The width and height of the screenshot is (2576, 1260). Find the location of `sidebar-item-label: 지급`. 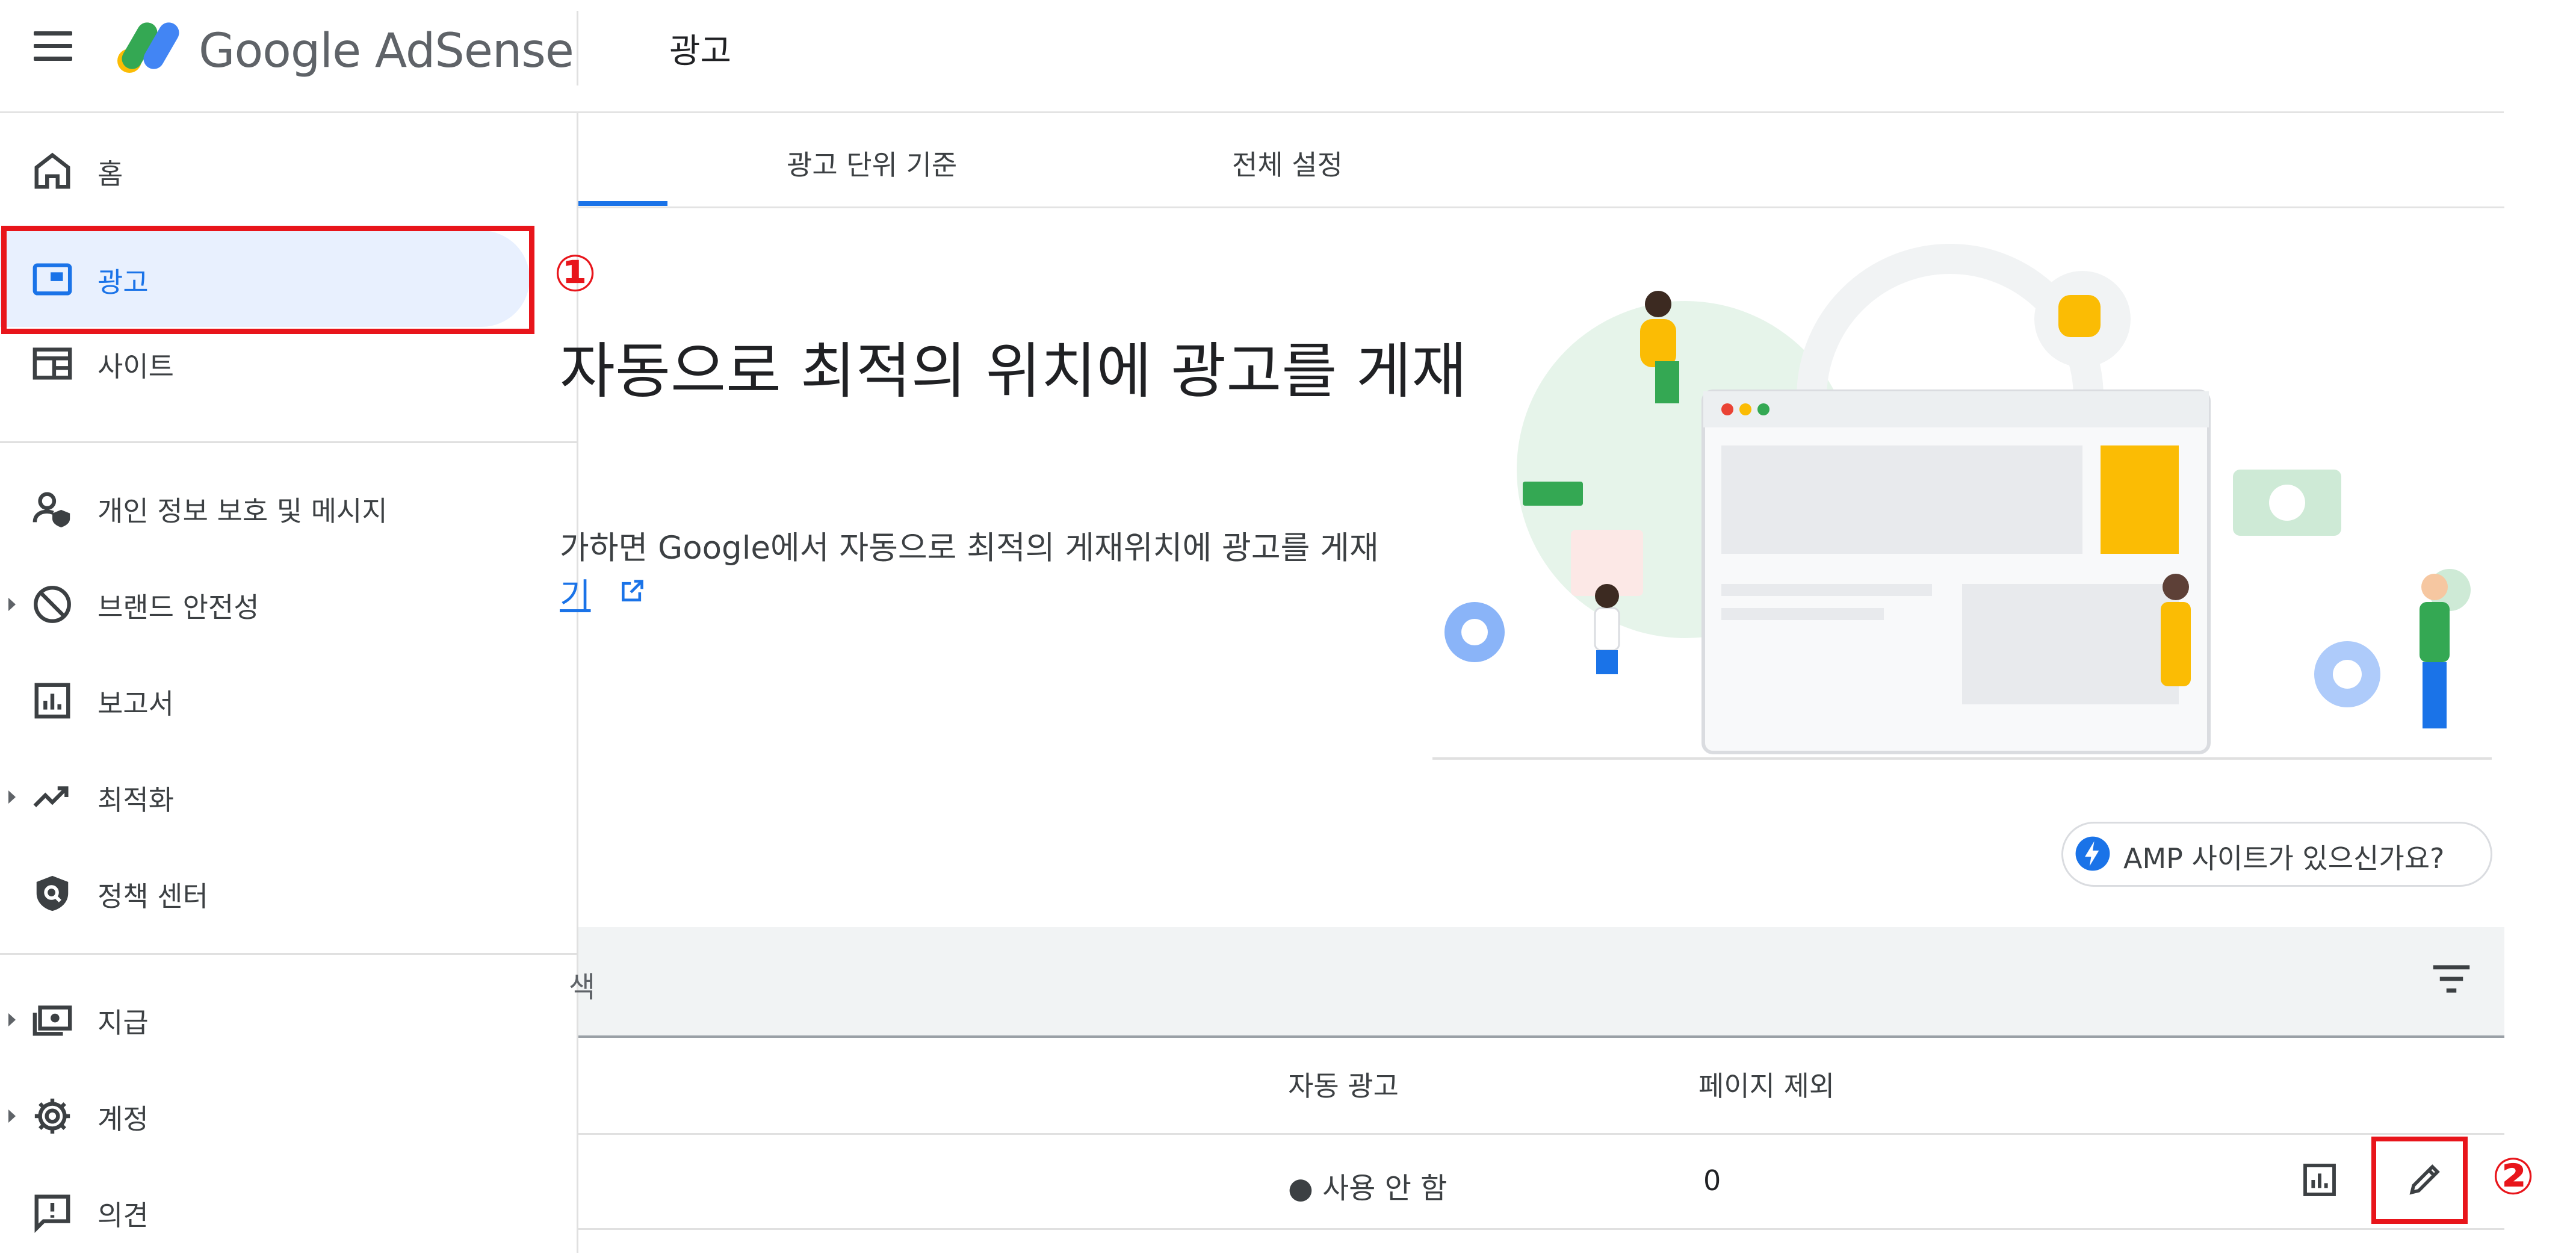

sidebar-item-label: 지급 is located at coordinates (123, 1023).